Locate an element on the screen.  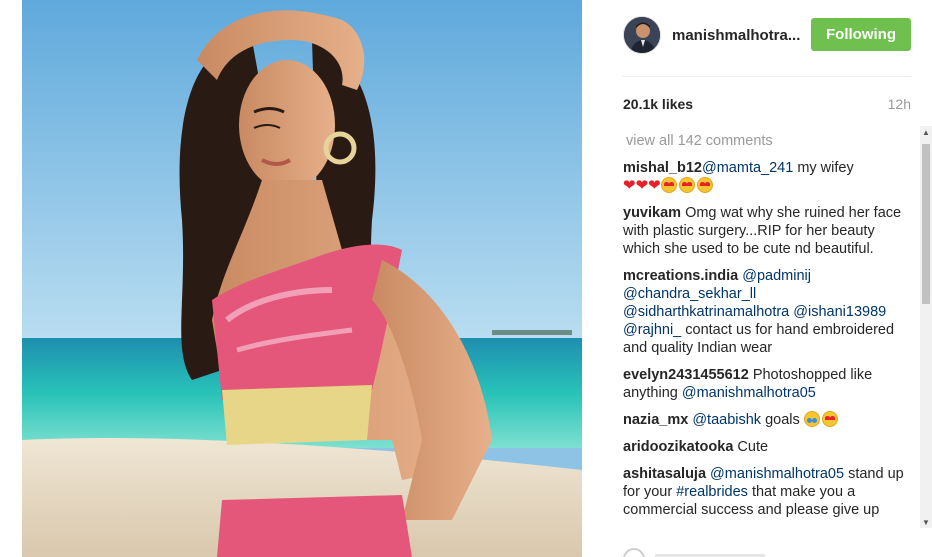
mention-link: @sidharthkatrinamalhotra is located at coordinates (706, 312).